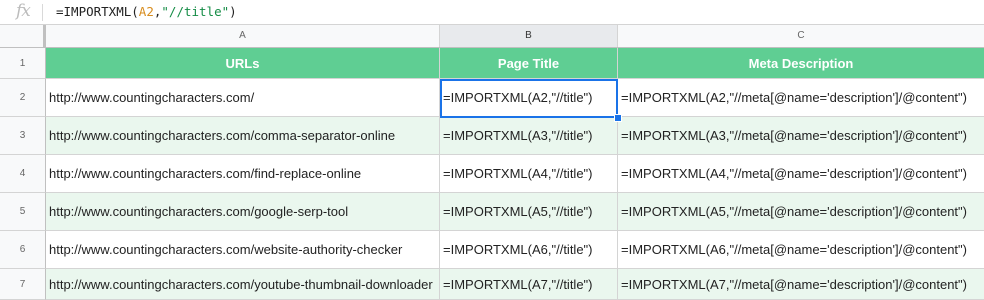 This screenshot has width=984, height=300. What do you see at coordinates (618, 118) in the screenshot?
I see `fill-handle` at bounding box center [618, 118].